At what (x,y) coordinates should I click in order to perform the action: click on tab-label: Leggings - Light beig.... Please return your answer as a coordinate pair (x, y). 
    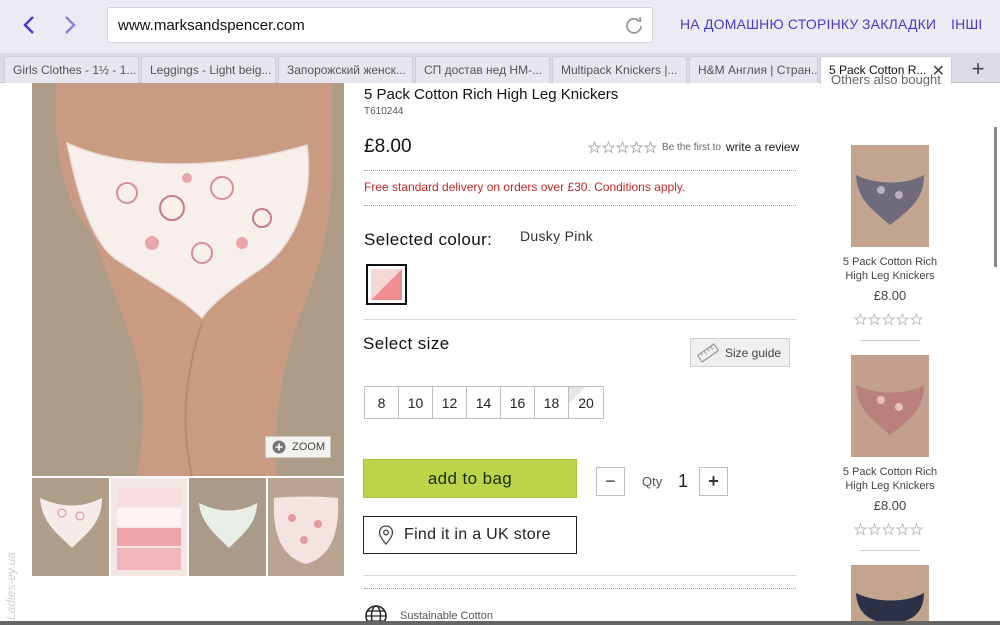
    Looking at the image, I should click on (211, 70).